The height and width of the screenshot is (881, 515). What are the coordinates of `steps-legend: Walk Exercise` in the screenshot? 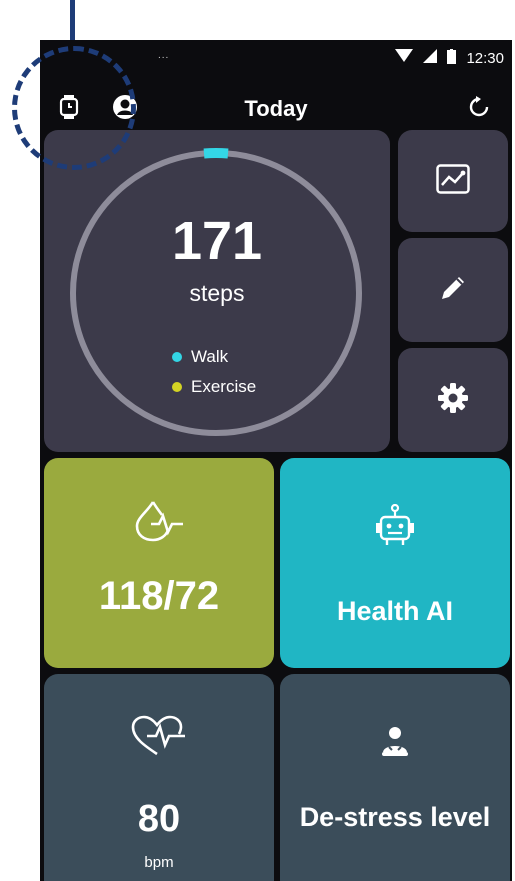 It's located at (214, 372).